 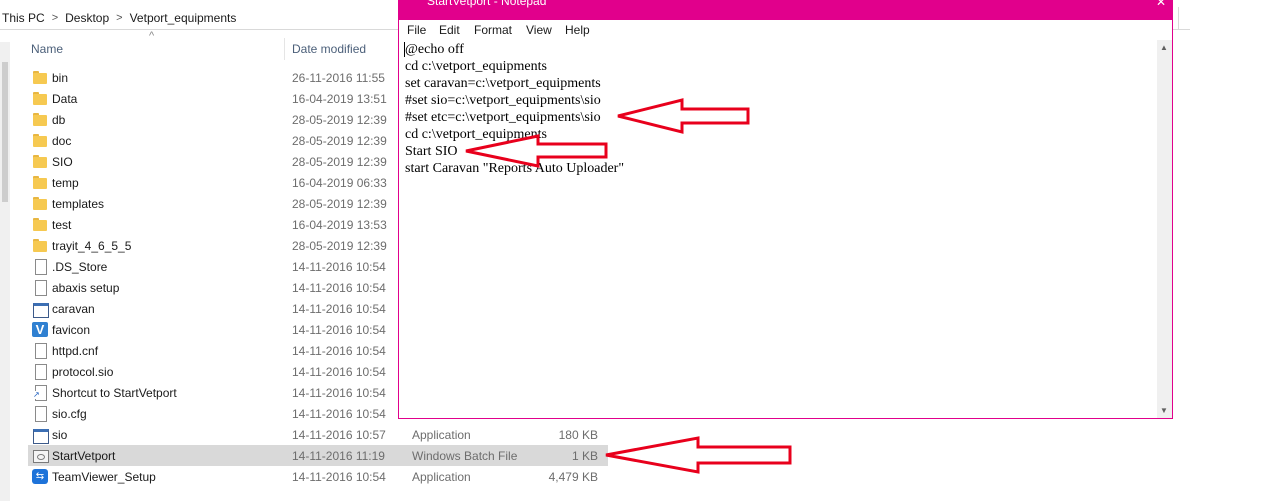 What do you see at coordinates (329, 49) in the screenshot?
I see `column-header-date-modified: Date modified` at bounding box center [329, 49].